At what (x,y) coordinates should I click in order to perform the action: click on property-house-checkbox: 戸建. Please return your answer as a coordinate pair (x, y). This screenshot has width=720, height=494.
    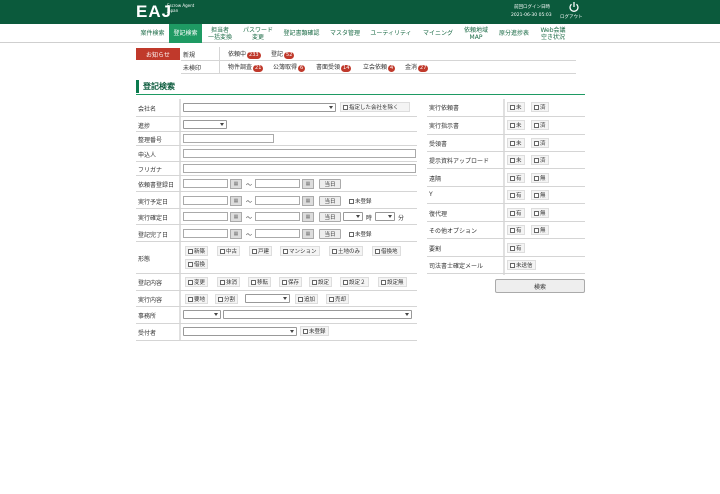
    Looking at the image, I should click on (261, 251).